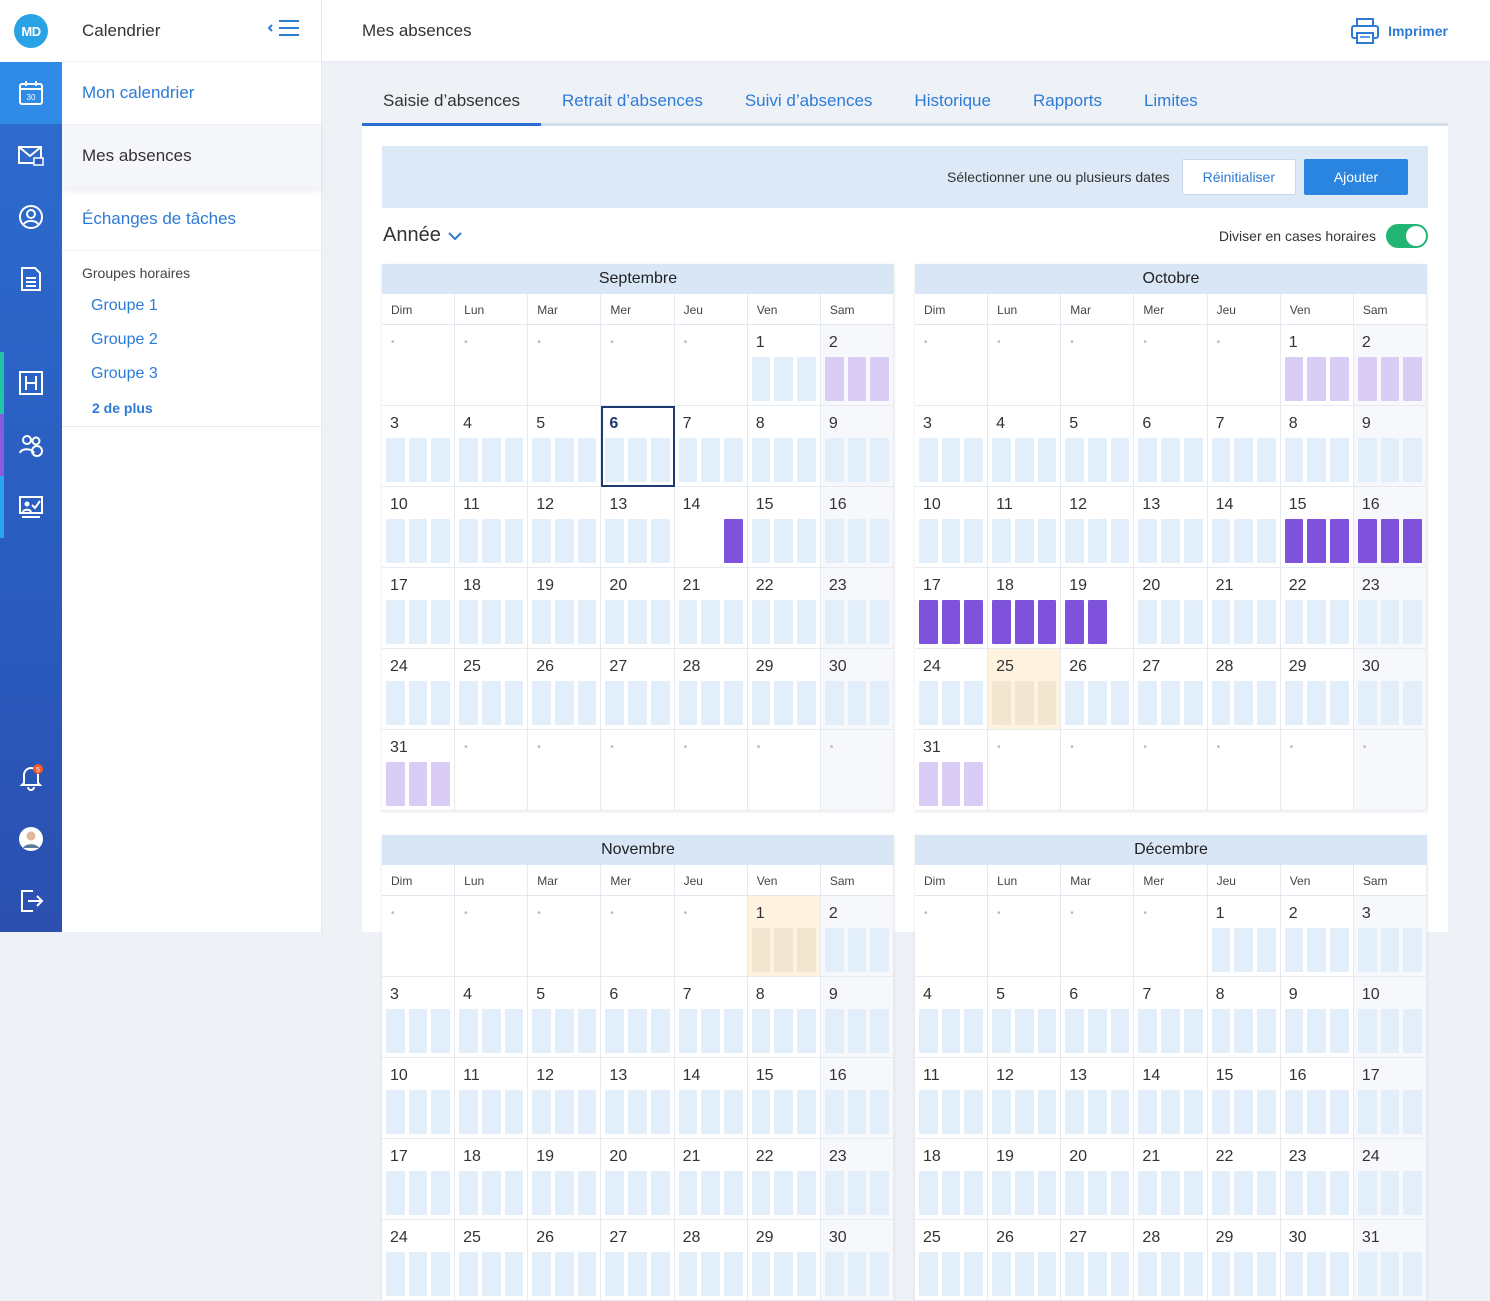  Describe the element at coordinates (1025, 1260) in the screenshot. I see `day-cell: 26` at that location.